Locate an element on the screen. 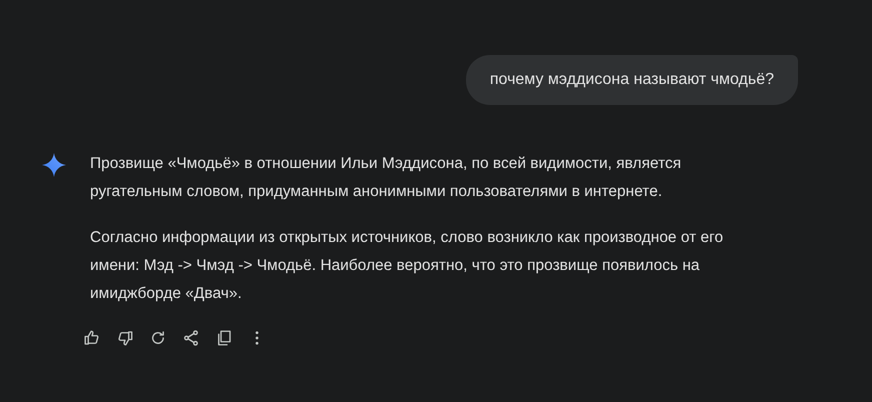  response-paragraph: Согласно информации из открытых источников, слово возникло как производное от его имени: Мэд -> Чмэд -> Чмодьё. Наиболее вероятно, что это прозвище появилось на имиджборде «Двач». is located at coordinates (407, 266).